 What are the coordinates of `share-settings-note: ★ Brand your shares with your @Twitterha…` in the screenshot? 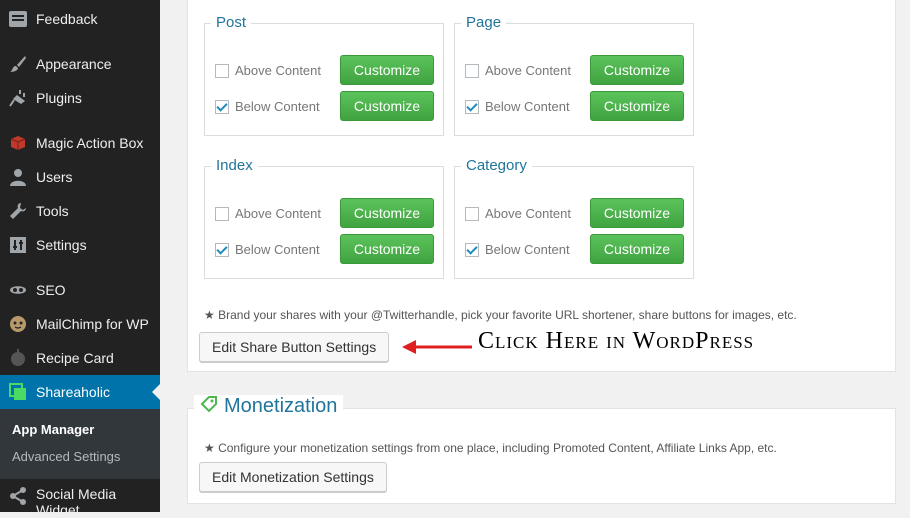 It's located at (500, 315).